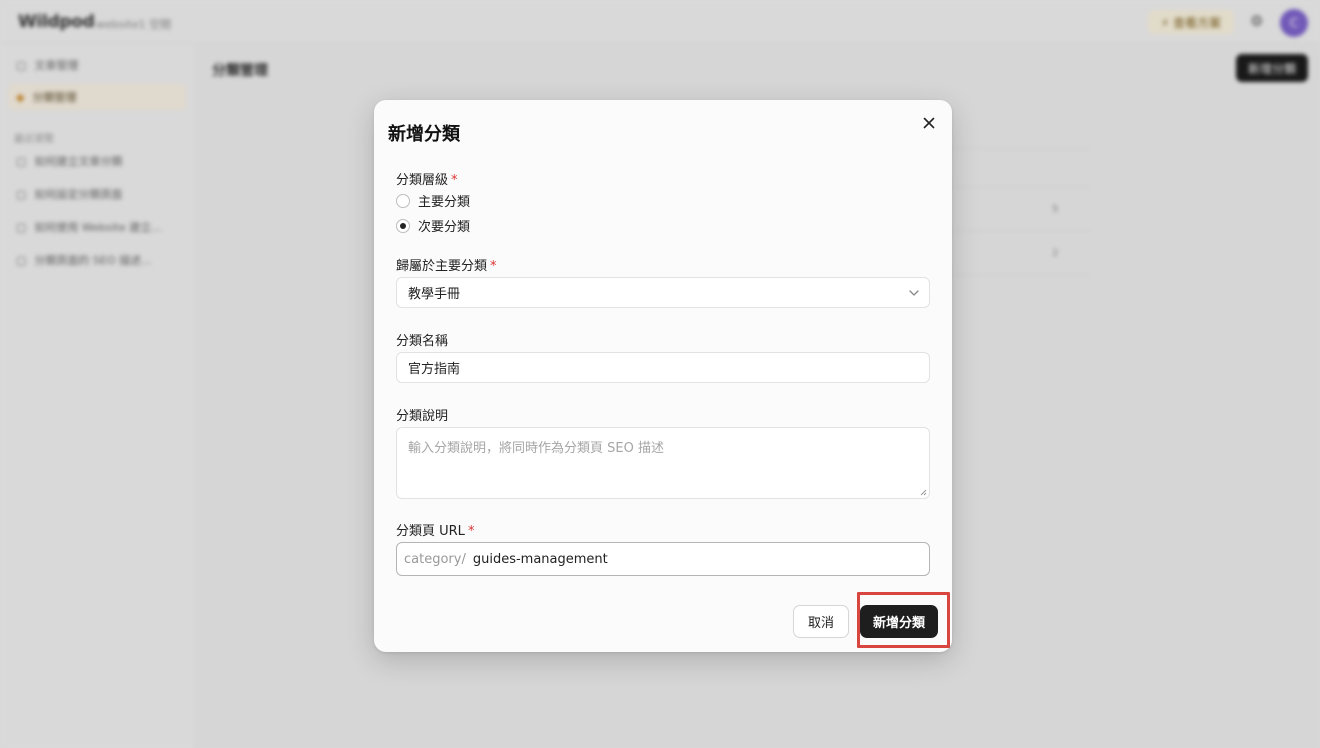 This screenshot has height=748, width=1320. I want to click on parent-label-text: 歸屬於主要分類, so click(442, 266).